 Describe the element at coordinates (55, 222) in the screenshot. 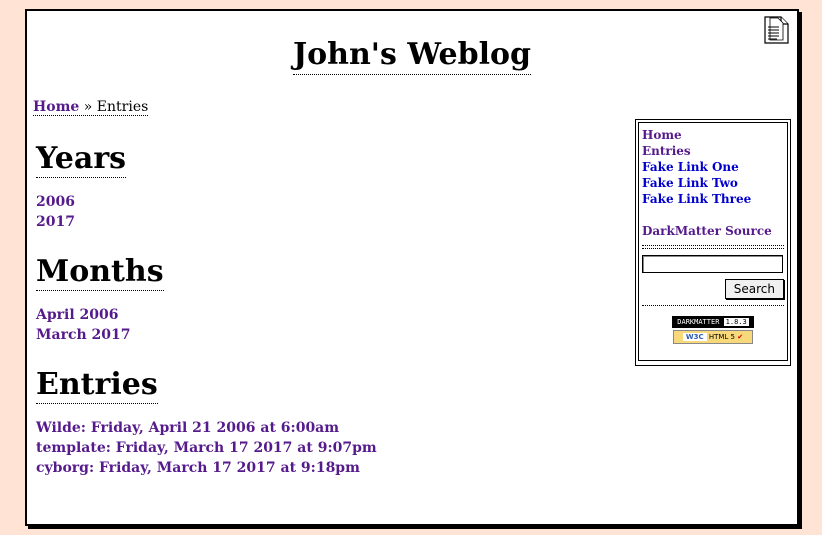

I see `year-link: 2017` at that location.